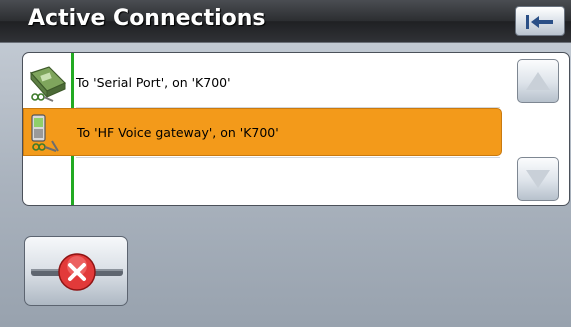 This screenshot has height=327, width=571. What do you see at coordinates (45, 133) in the screenshot?
I see `phone-connection-icon` at bounding box center [45, 133].